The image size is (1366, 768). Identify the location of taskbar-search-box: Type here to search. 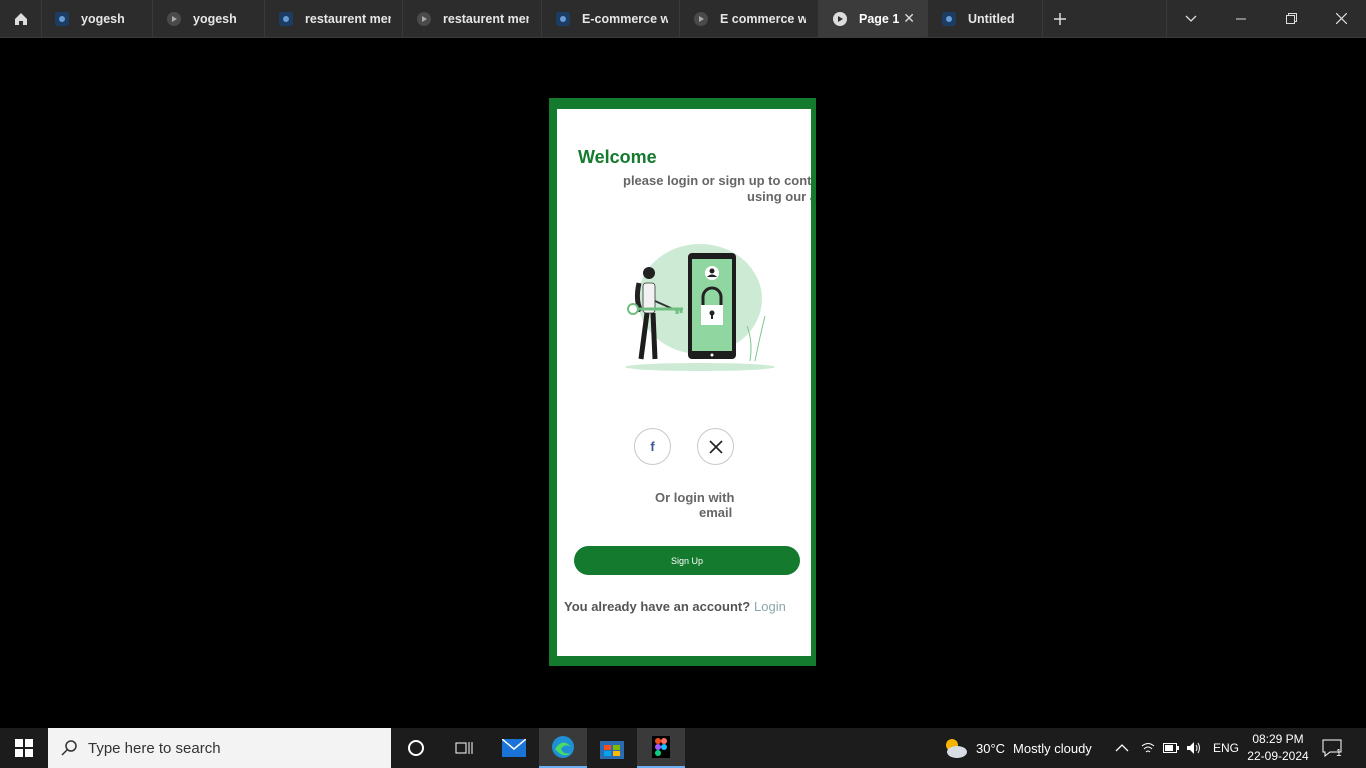
(219, 748).